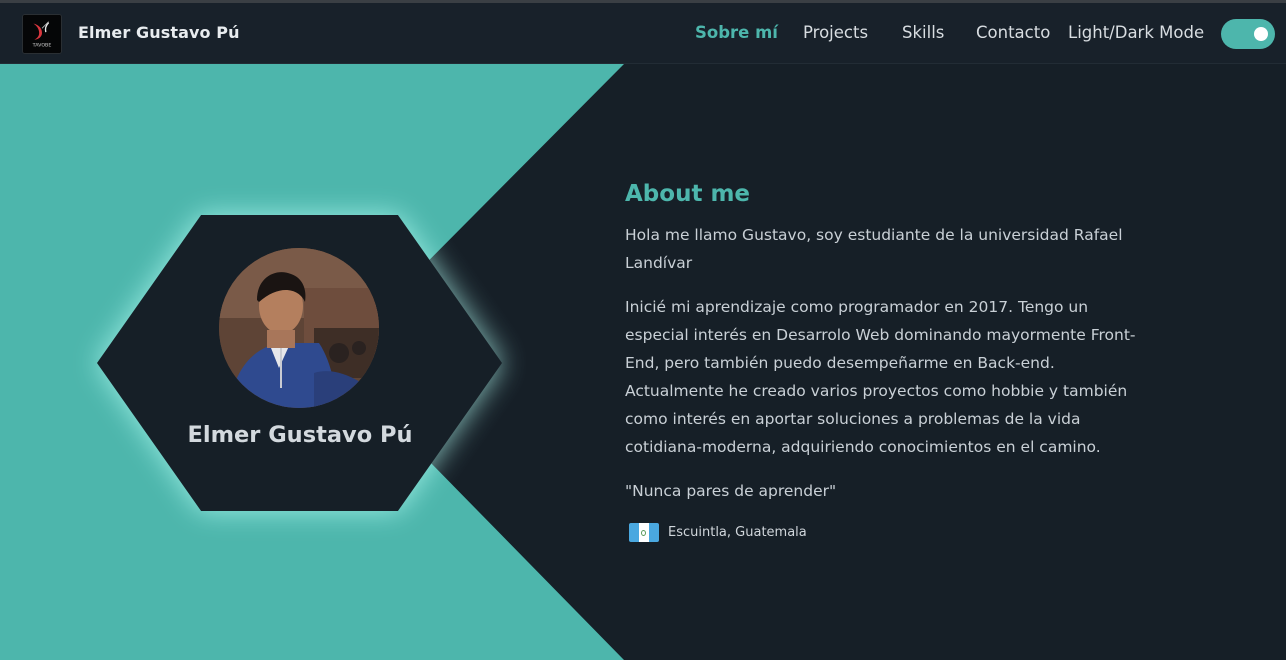  What do you see at coordinates (688, 194) in the screenshot?
I see `about-title: About me` at bounding box center [688, 194].